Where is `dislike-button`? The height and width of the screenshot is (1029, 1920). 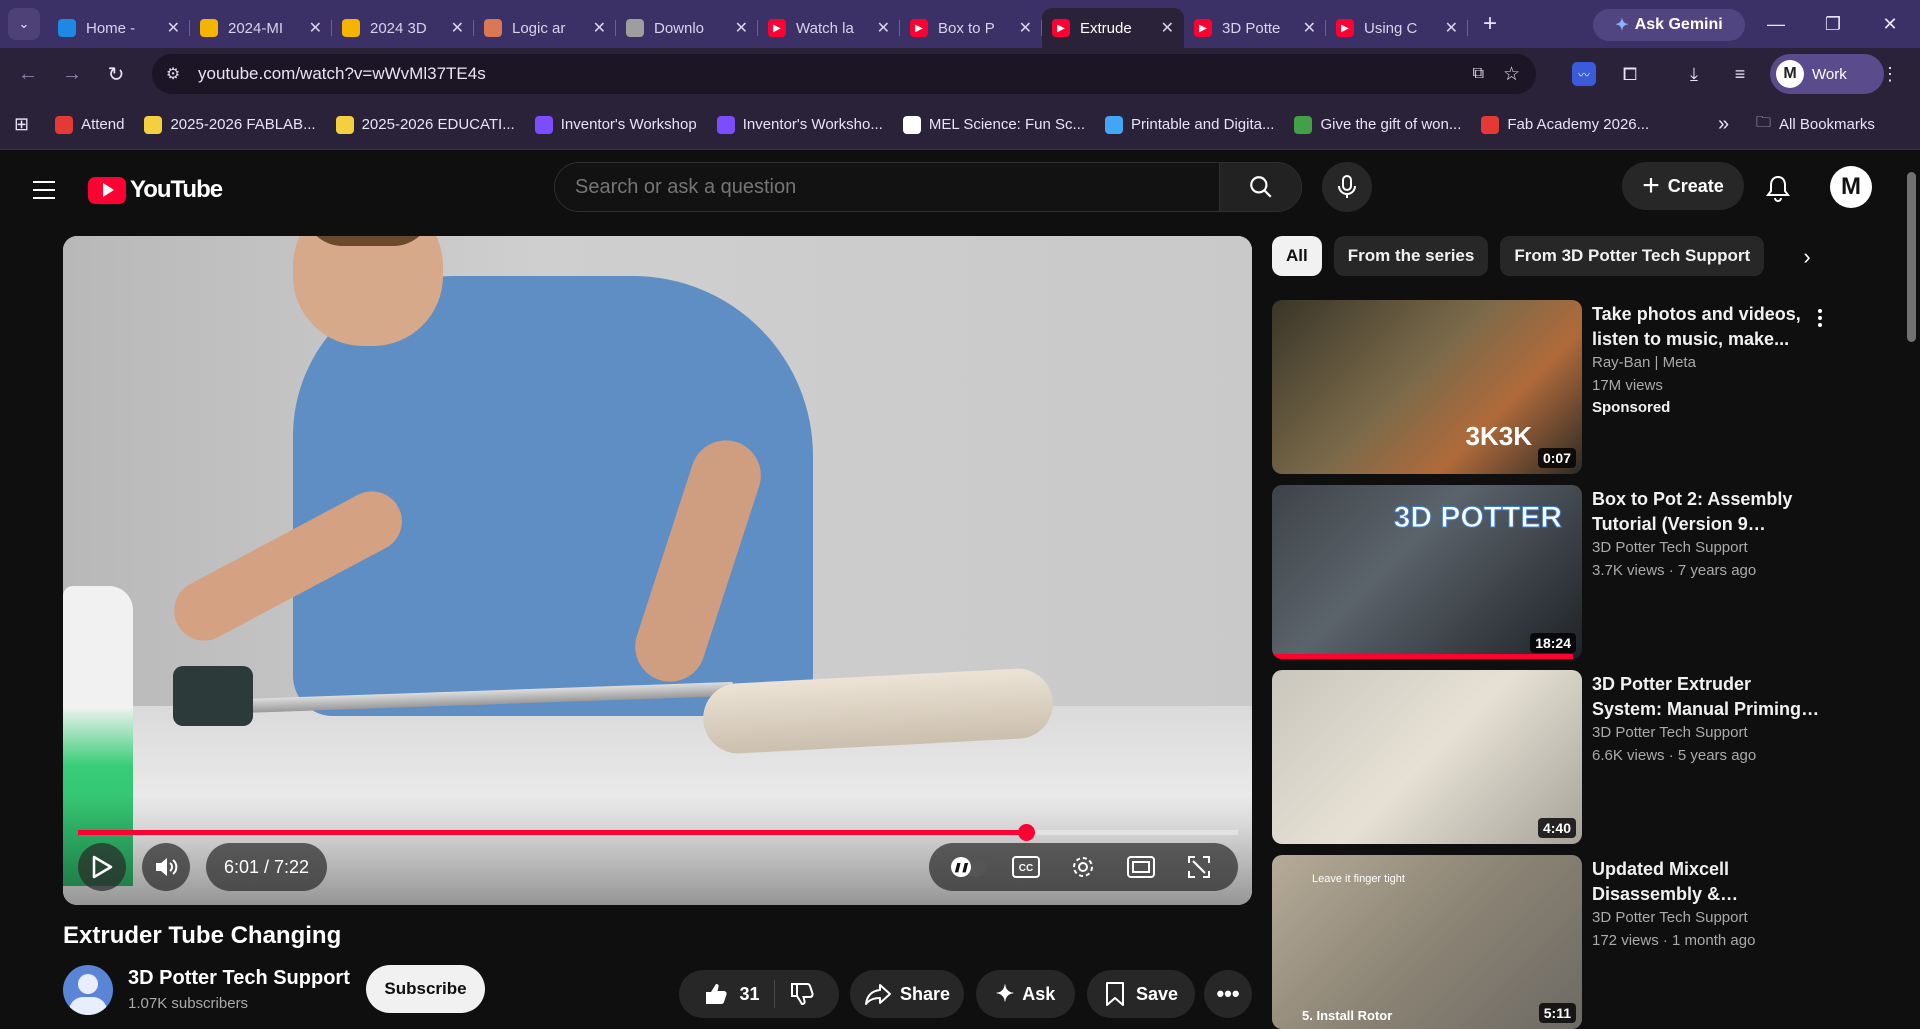
dislike-button is located at coordinates (795, 994).